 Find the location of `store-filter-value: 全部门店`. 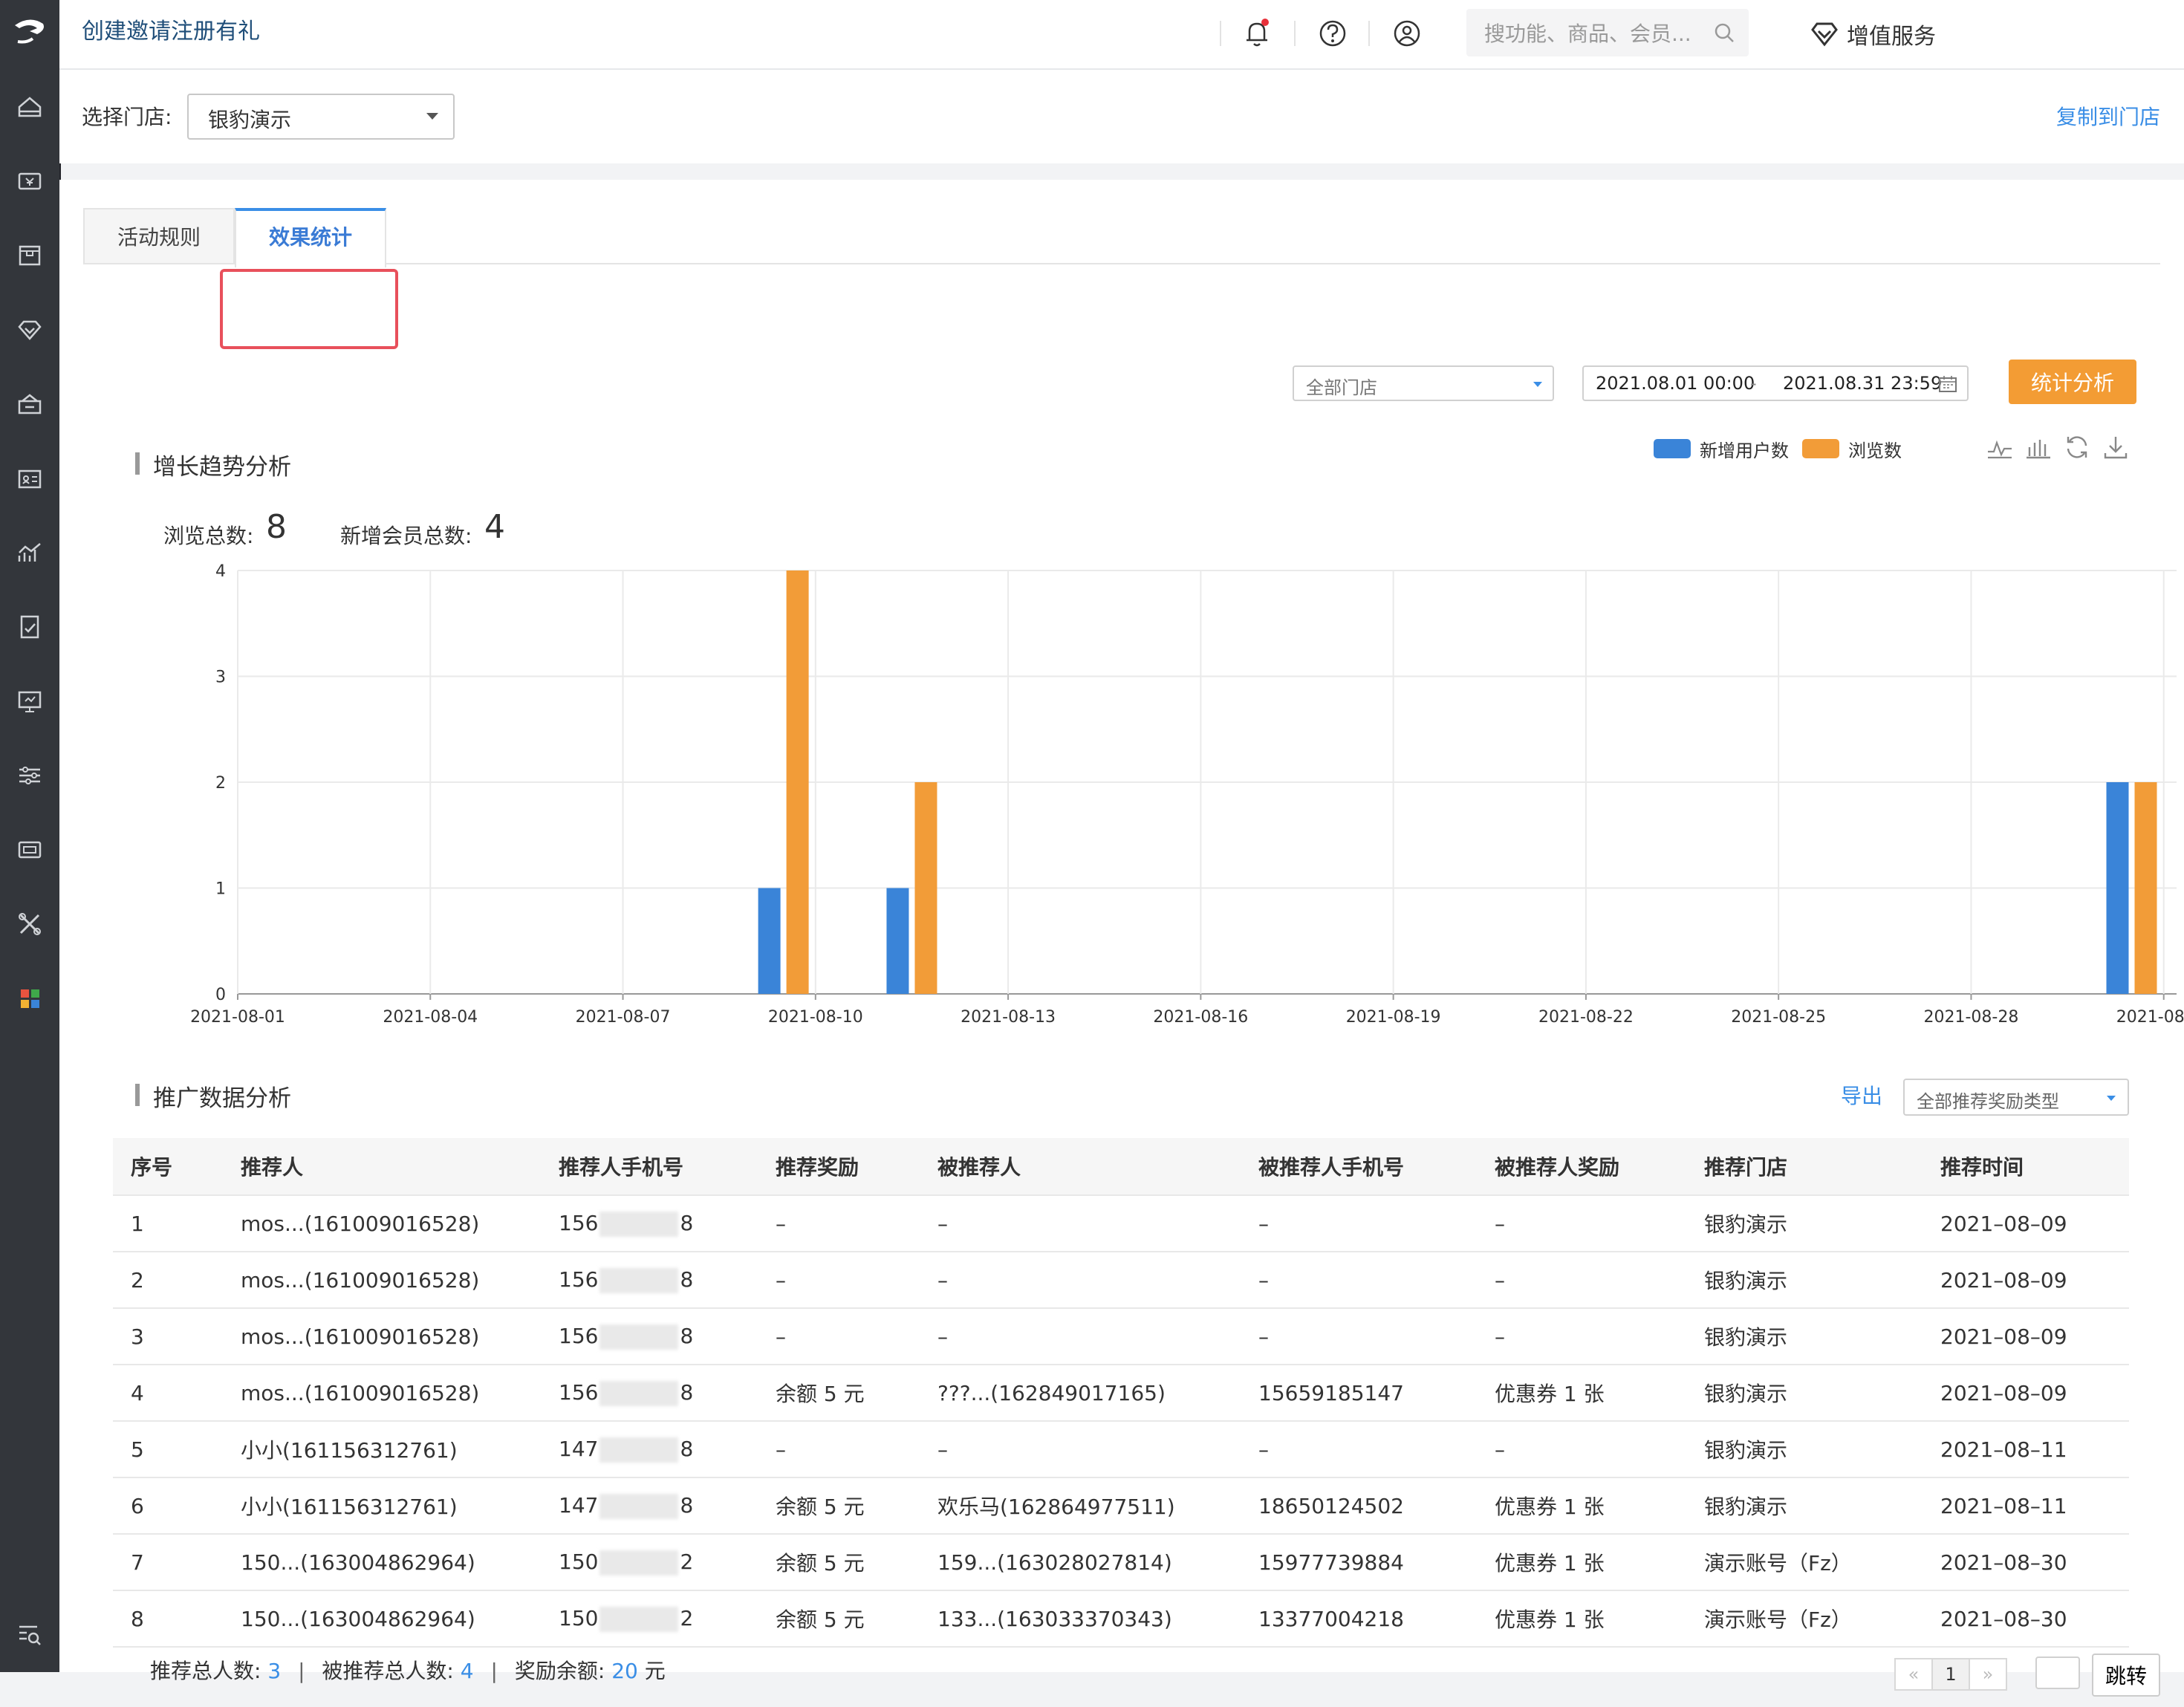

store-filter-value: 全部门店 is located at coordinates (1342, 387).